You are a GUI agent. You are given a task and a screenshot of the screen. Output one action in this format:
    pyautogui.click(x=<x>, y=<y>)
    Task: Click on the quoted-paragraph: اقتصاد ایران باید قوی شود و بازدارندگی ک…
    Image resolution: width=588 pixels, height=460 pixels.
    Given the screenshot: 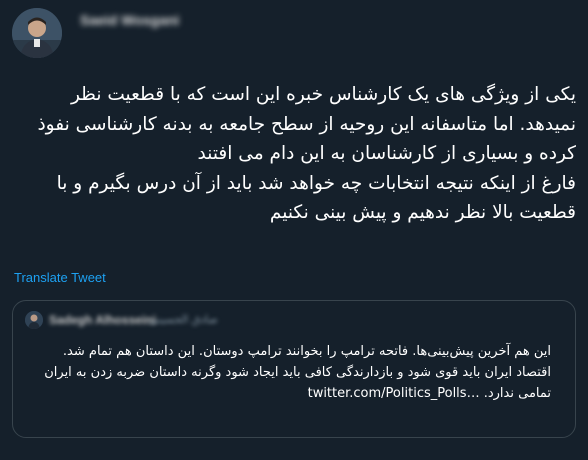 What is the action you would take?
    pyautogui.click(x=287, y=383)
    